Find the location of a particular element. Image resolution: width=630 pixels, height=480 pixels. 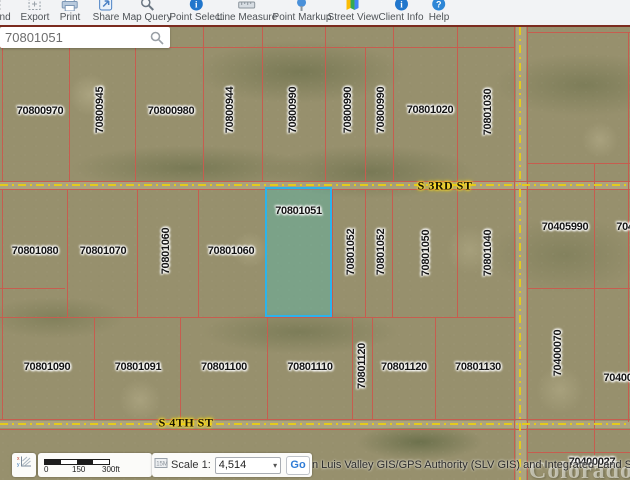

chevron-down-icon: ▾ is located at coordinates (275, 465).